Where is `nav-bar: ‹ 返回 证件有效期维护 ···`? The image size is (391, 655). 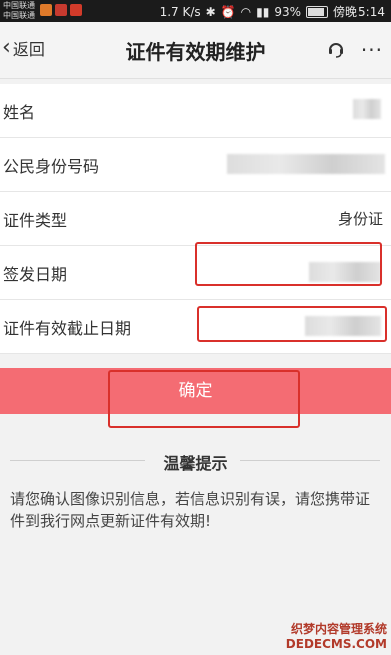 nav-bar: ‹ 返回 证件有效期维护 ··· is located at coordinates (195, 50).